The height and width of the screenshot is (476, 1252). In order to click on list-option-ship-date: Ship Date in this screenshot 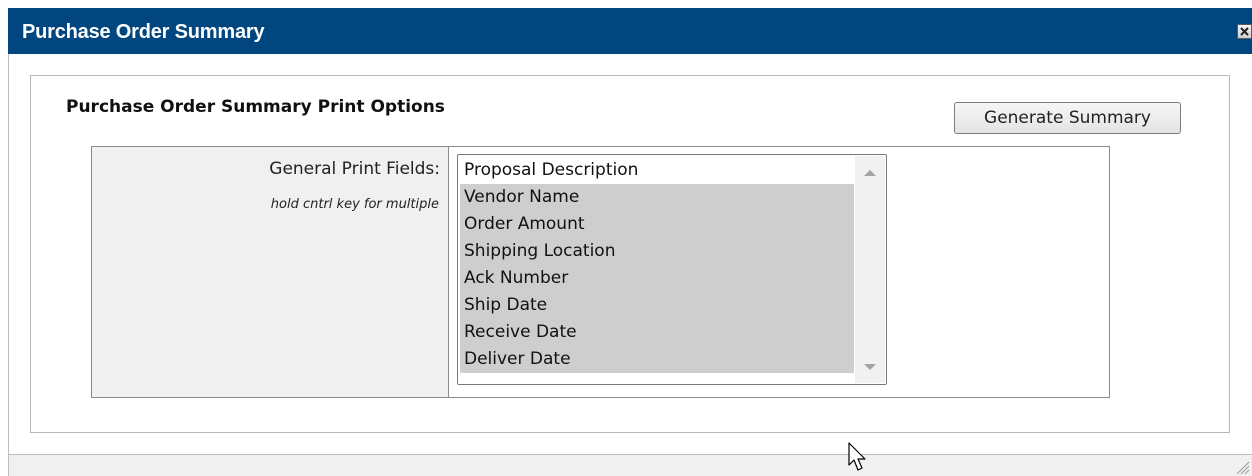, I will do `click(657, 305)`.